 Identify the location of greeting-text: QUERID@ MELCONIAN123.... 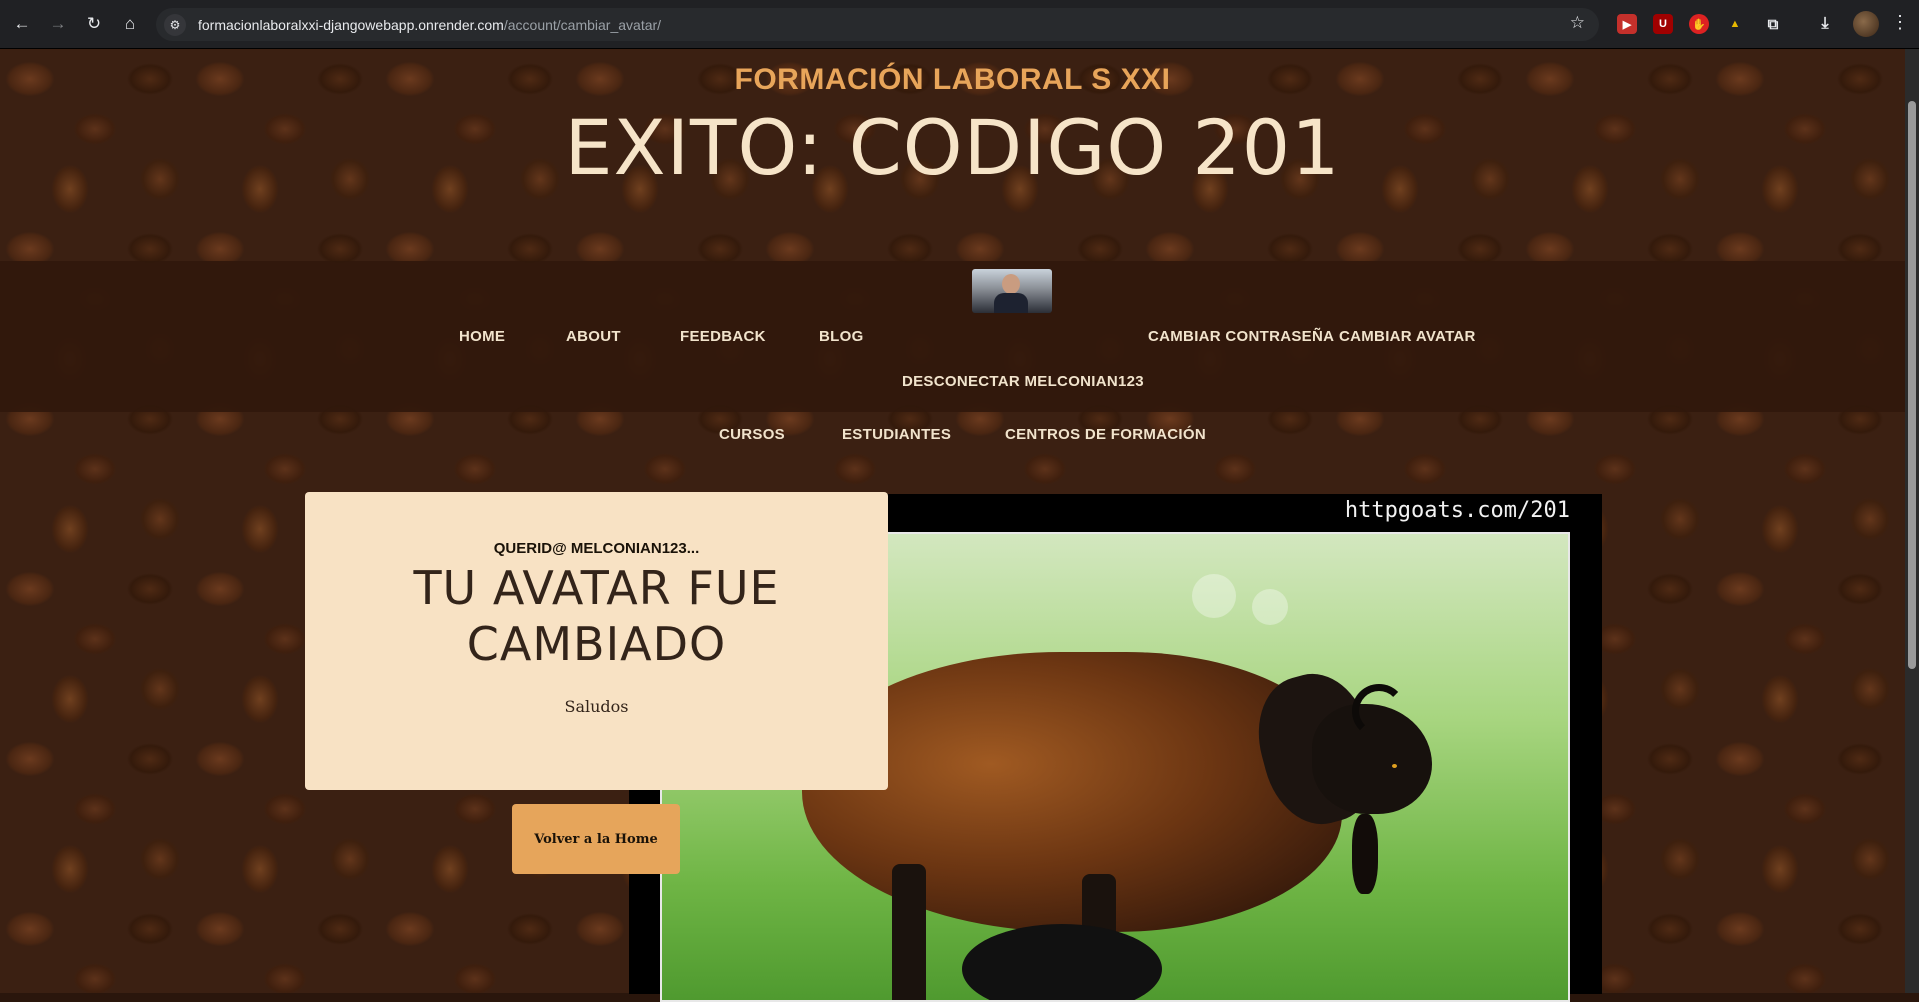
(596, 548).